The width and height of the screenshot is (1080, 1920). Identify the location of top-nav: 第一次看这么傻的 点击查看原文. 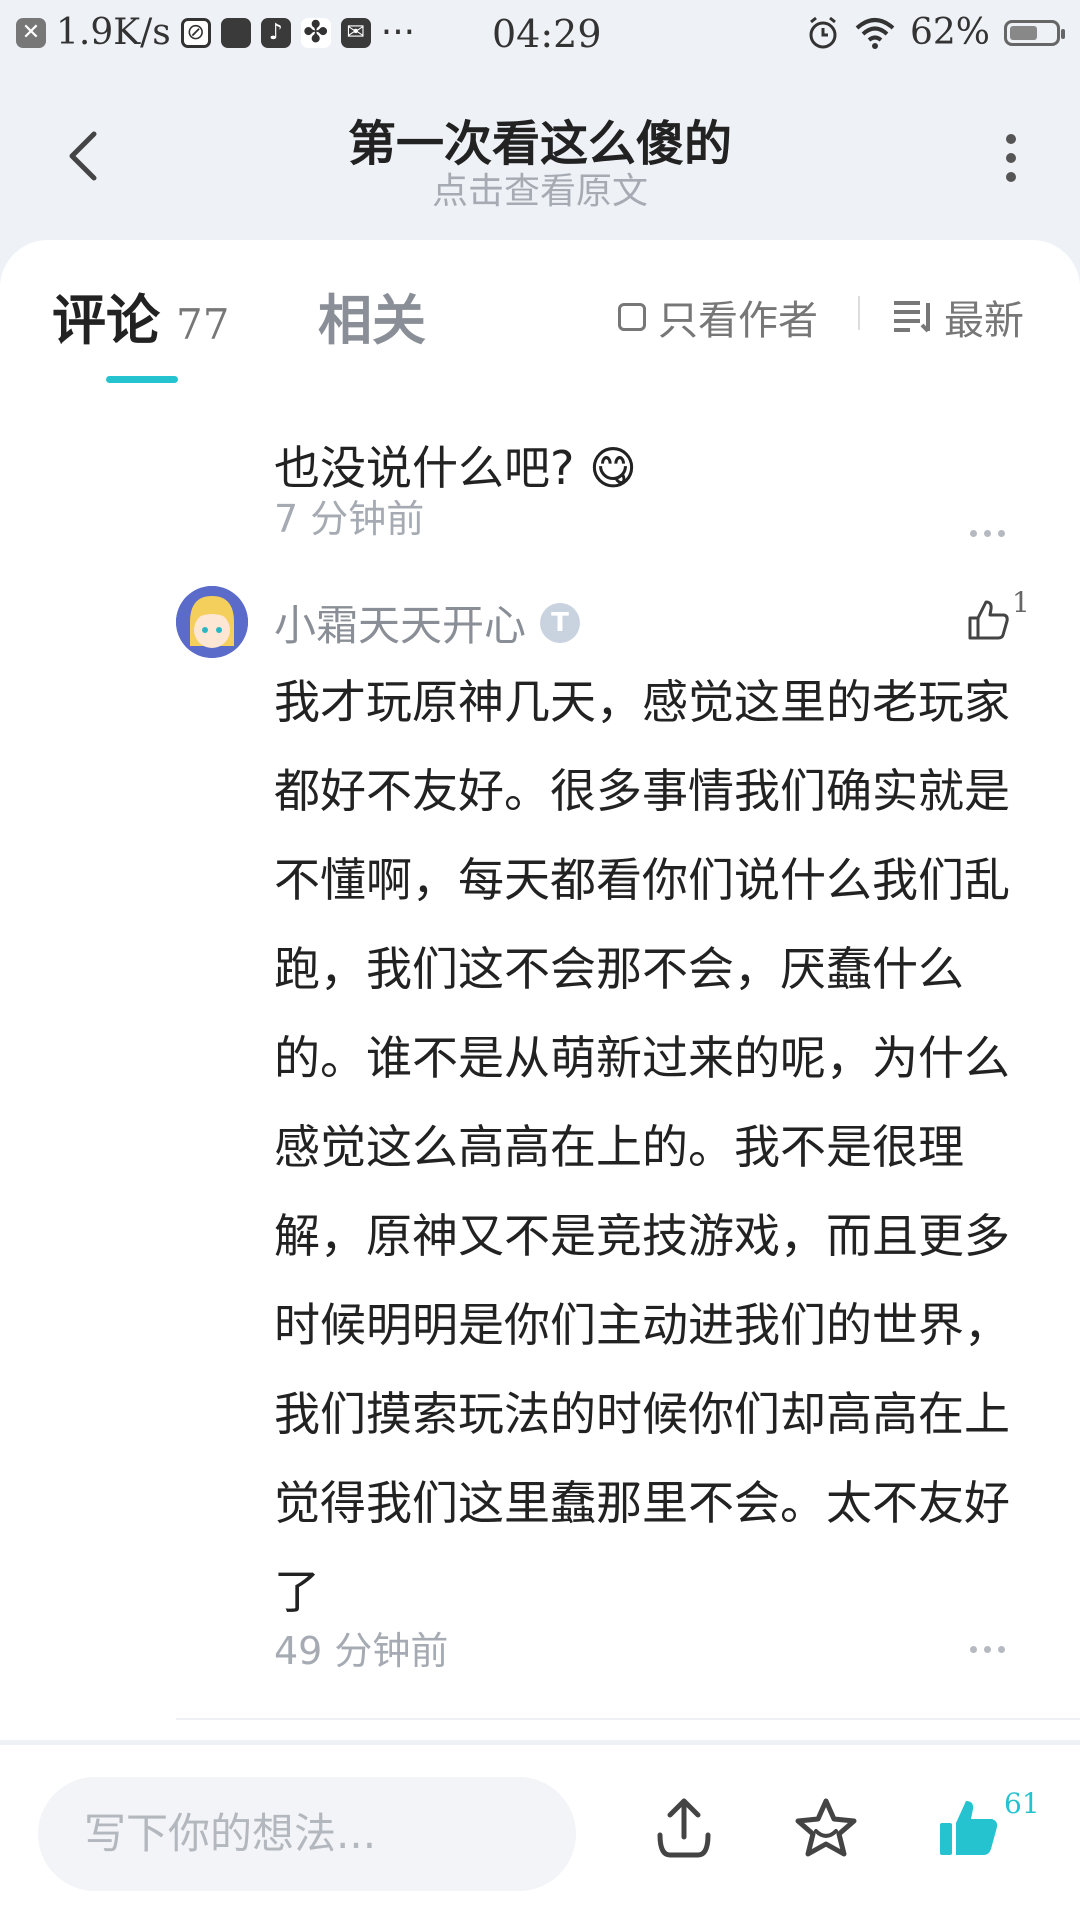
(540, 155).